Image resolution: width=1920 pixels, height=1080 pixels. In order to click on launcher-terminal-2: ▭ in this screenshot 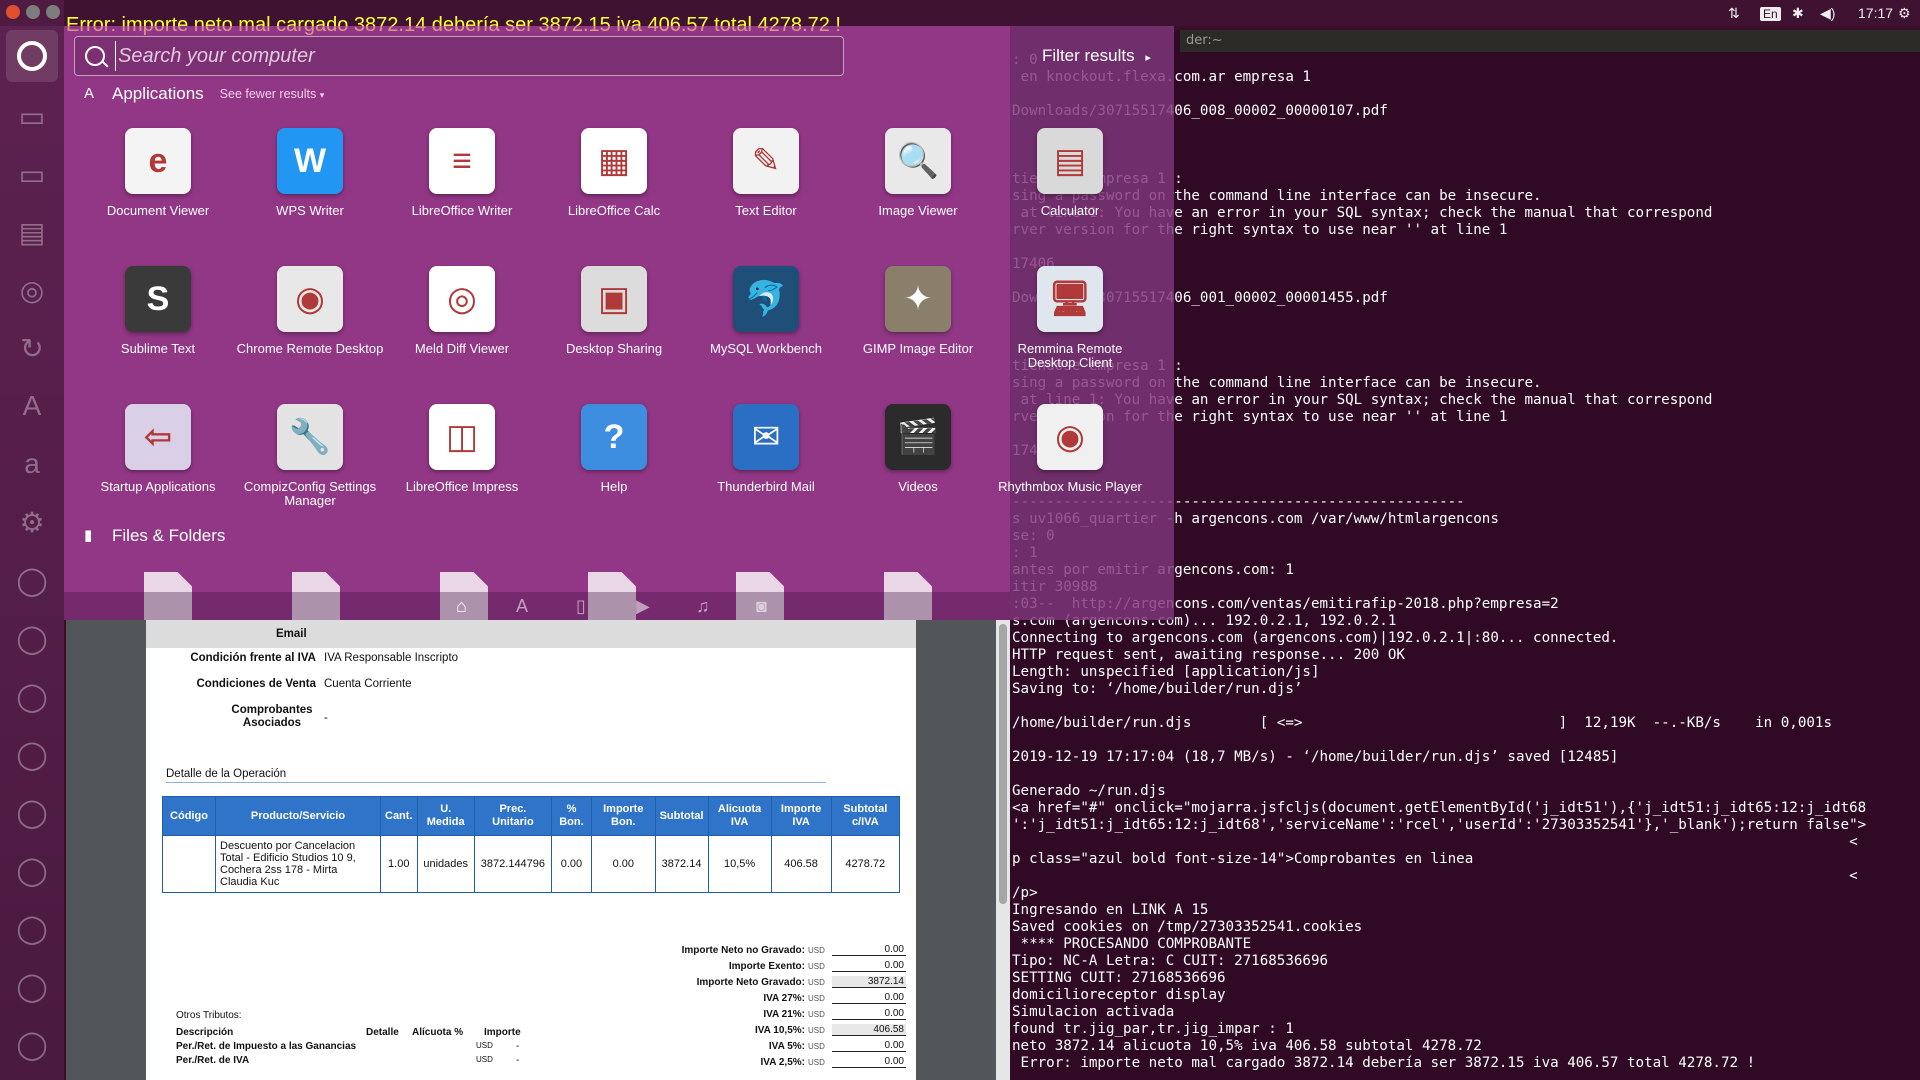, I will do `click(32, 174)`.